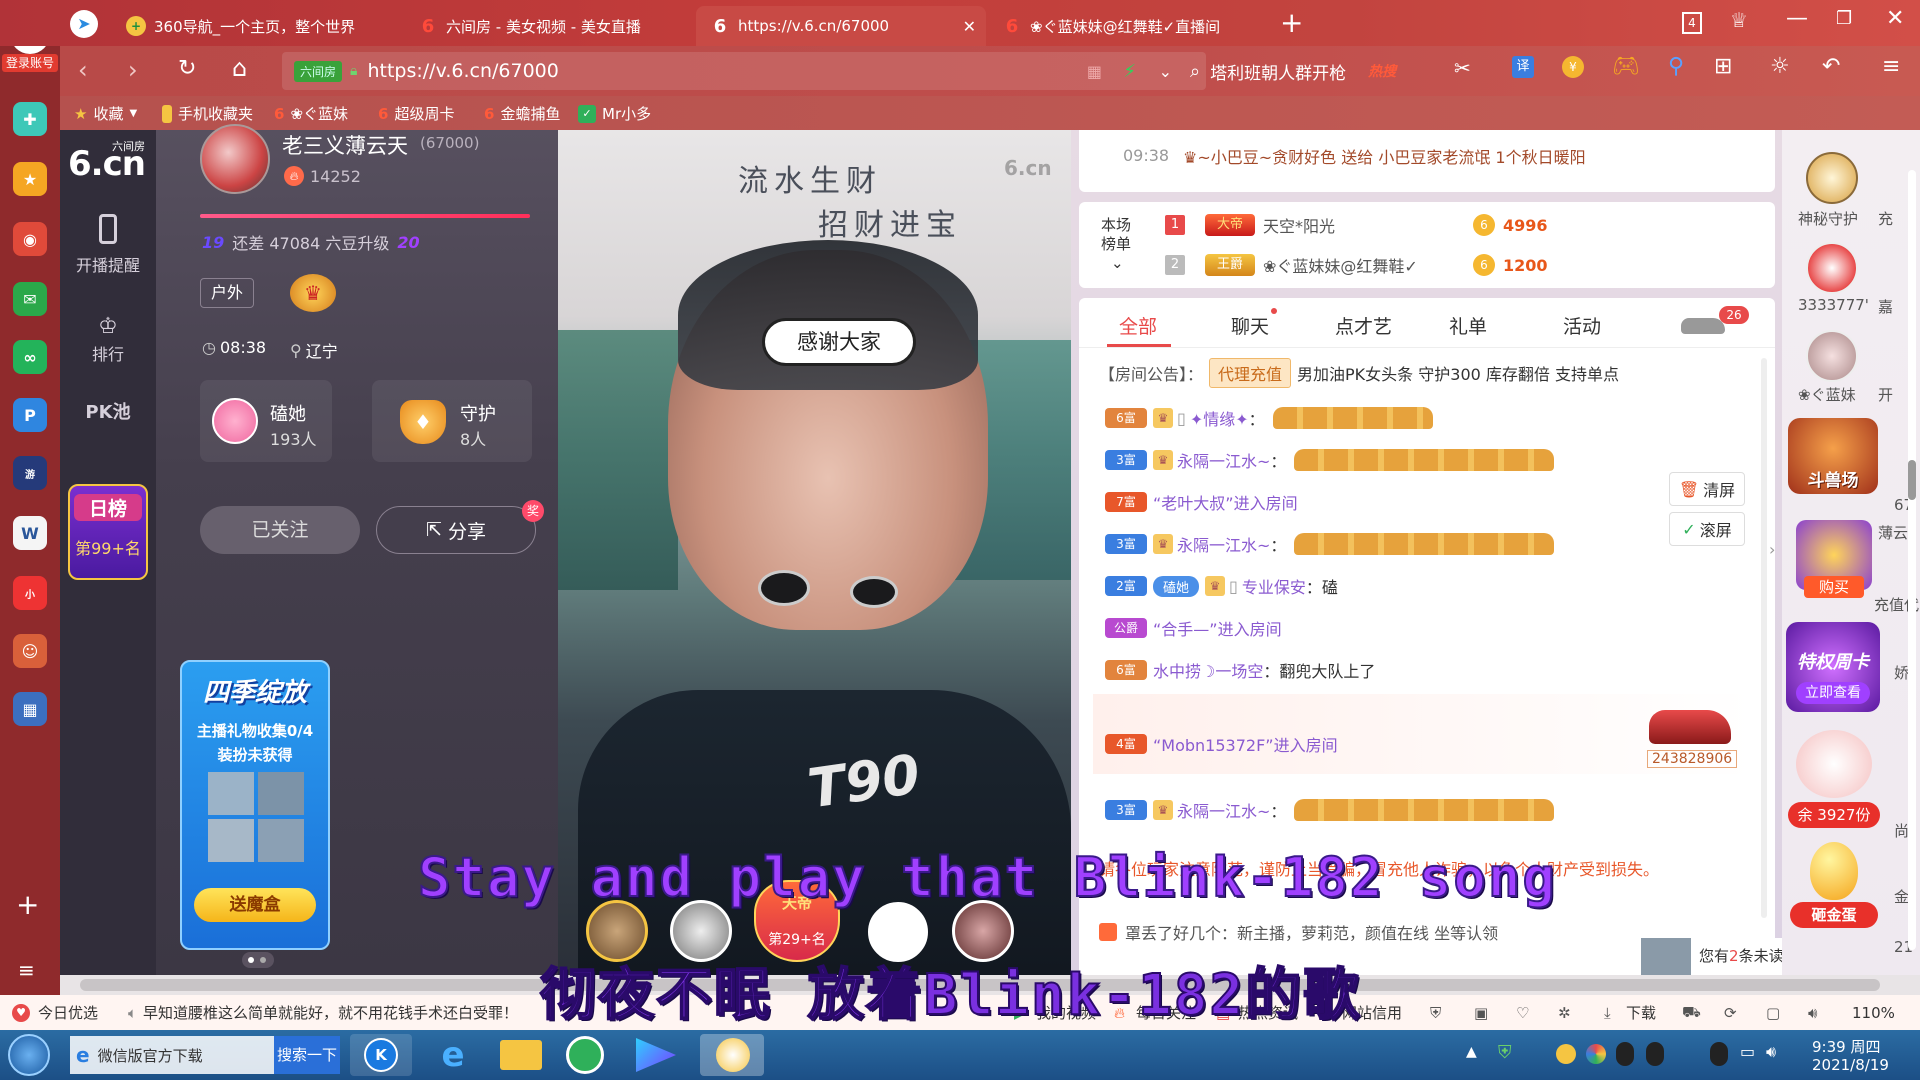 The image size is (1920, 1080). I want to click on bookmark-weekcard: 6 超级周卡, so click(416, 113).